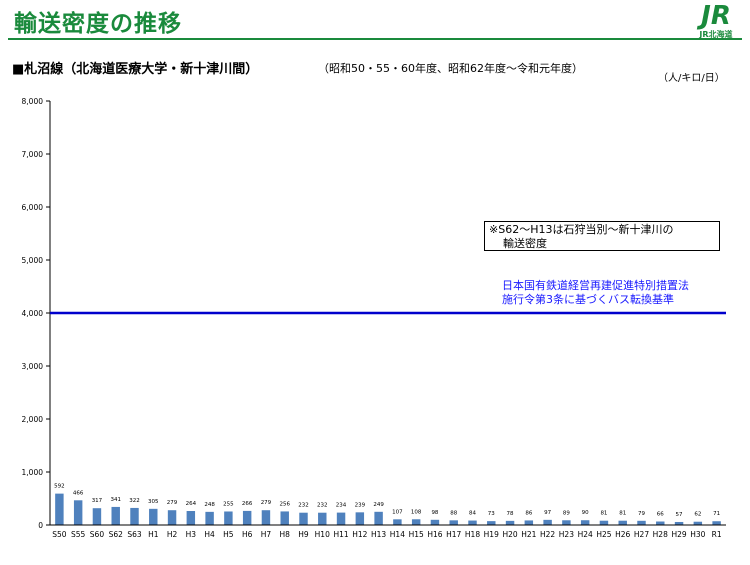 The image size is (750, 565). Describe the element at coordinates (472, 534) in the screenshot. I see `x-tick-label: H18` at that location.